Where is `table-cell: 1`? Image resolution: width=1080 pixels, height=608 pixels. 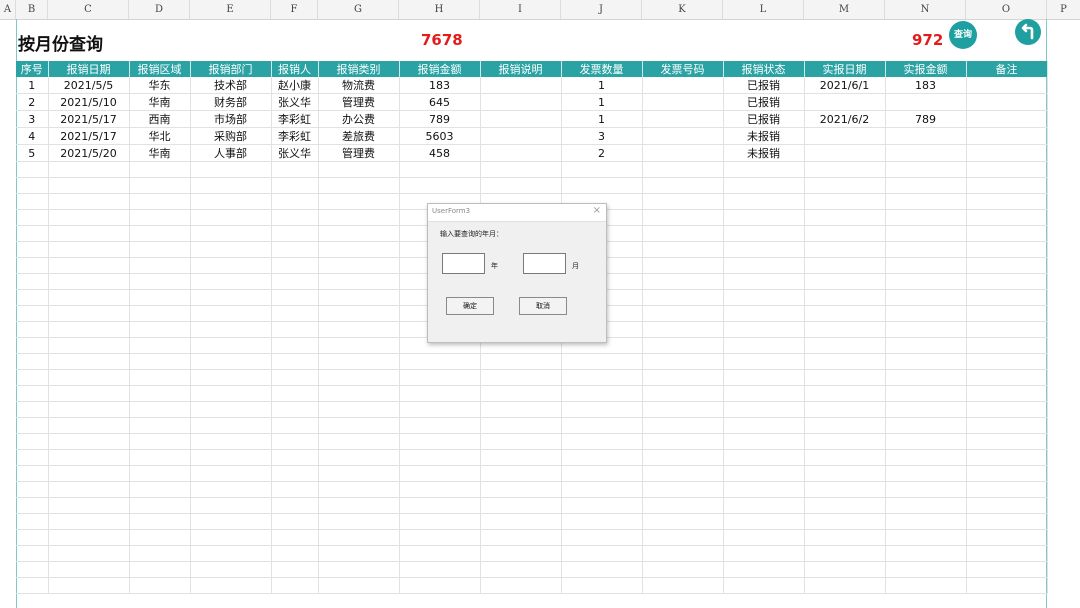 table-cell: 1 is located at coordinates (602, 85).